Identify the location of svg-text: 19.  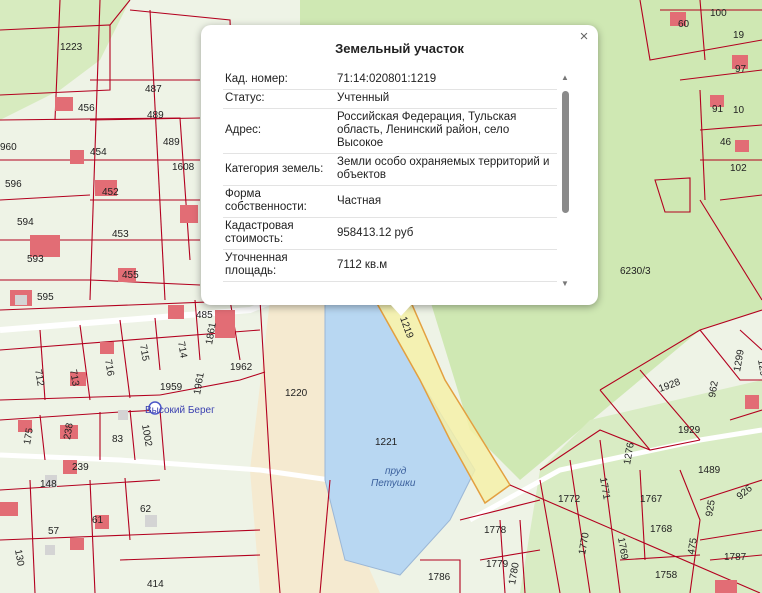
(739, 35).